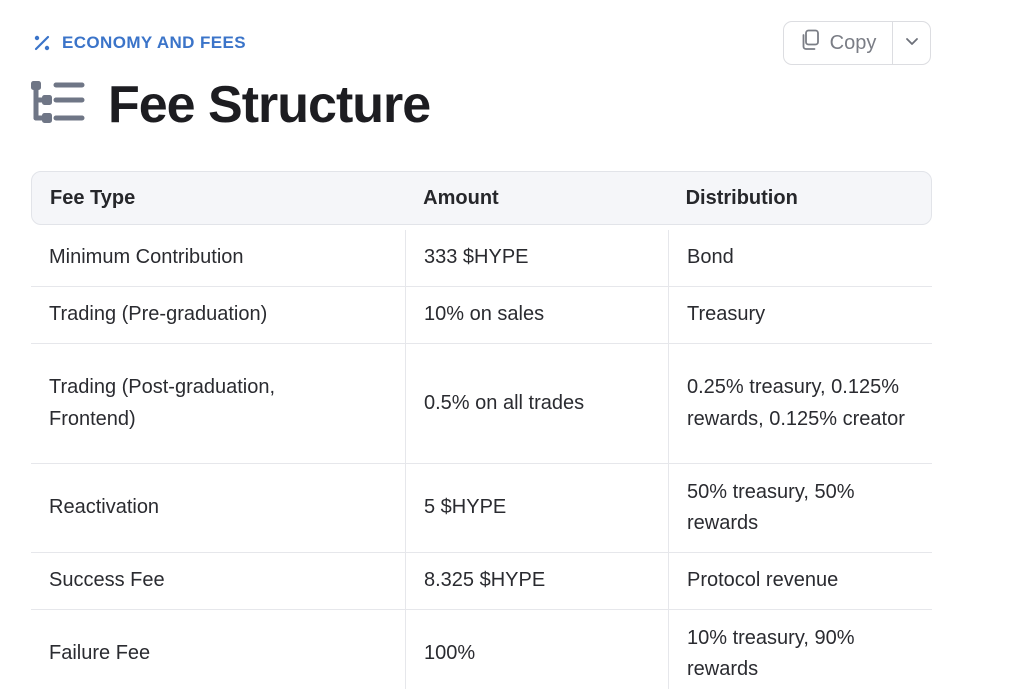  I want to click on cell-fee-type: Failure Fee, so click(100, 653).